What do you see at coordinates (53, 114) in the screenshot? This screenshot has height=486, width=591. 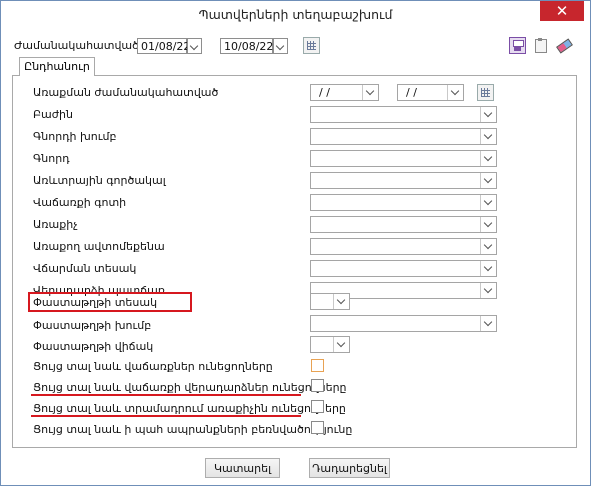 I see `field-label-department: Բաժին` at bounding box center [53, 114].